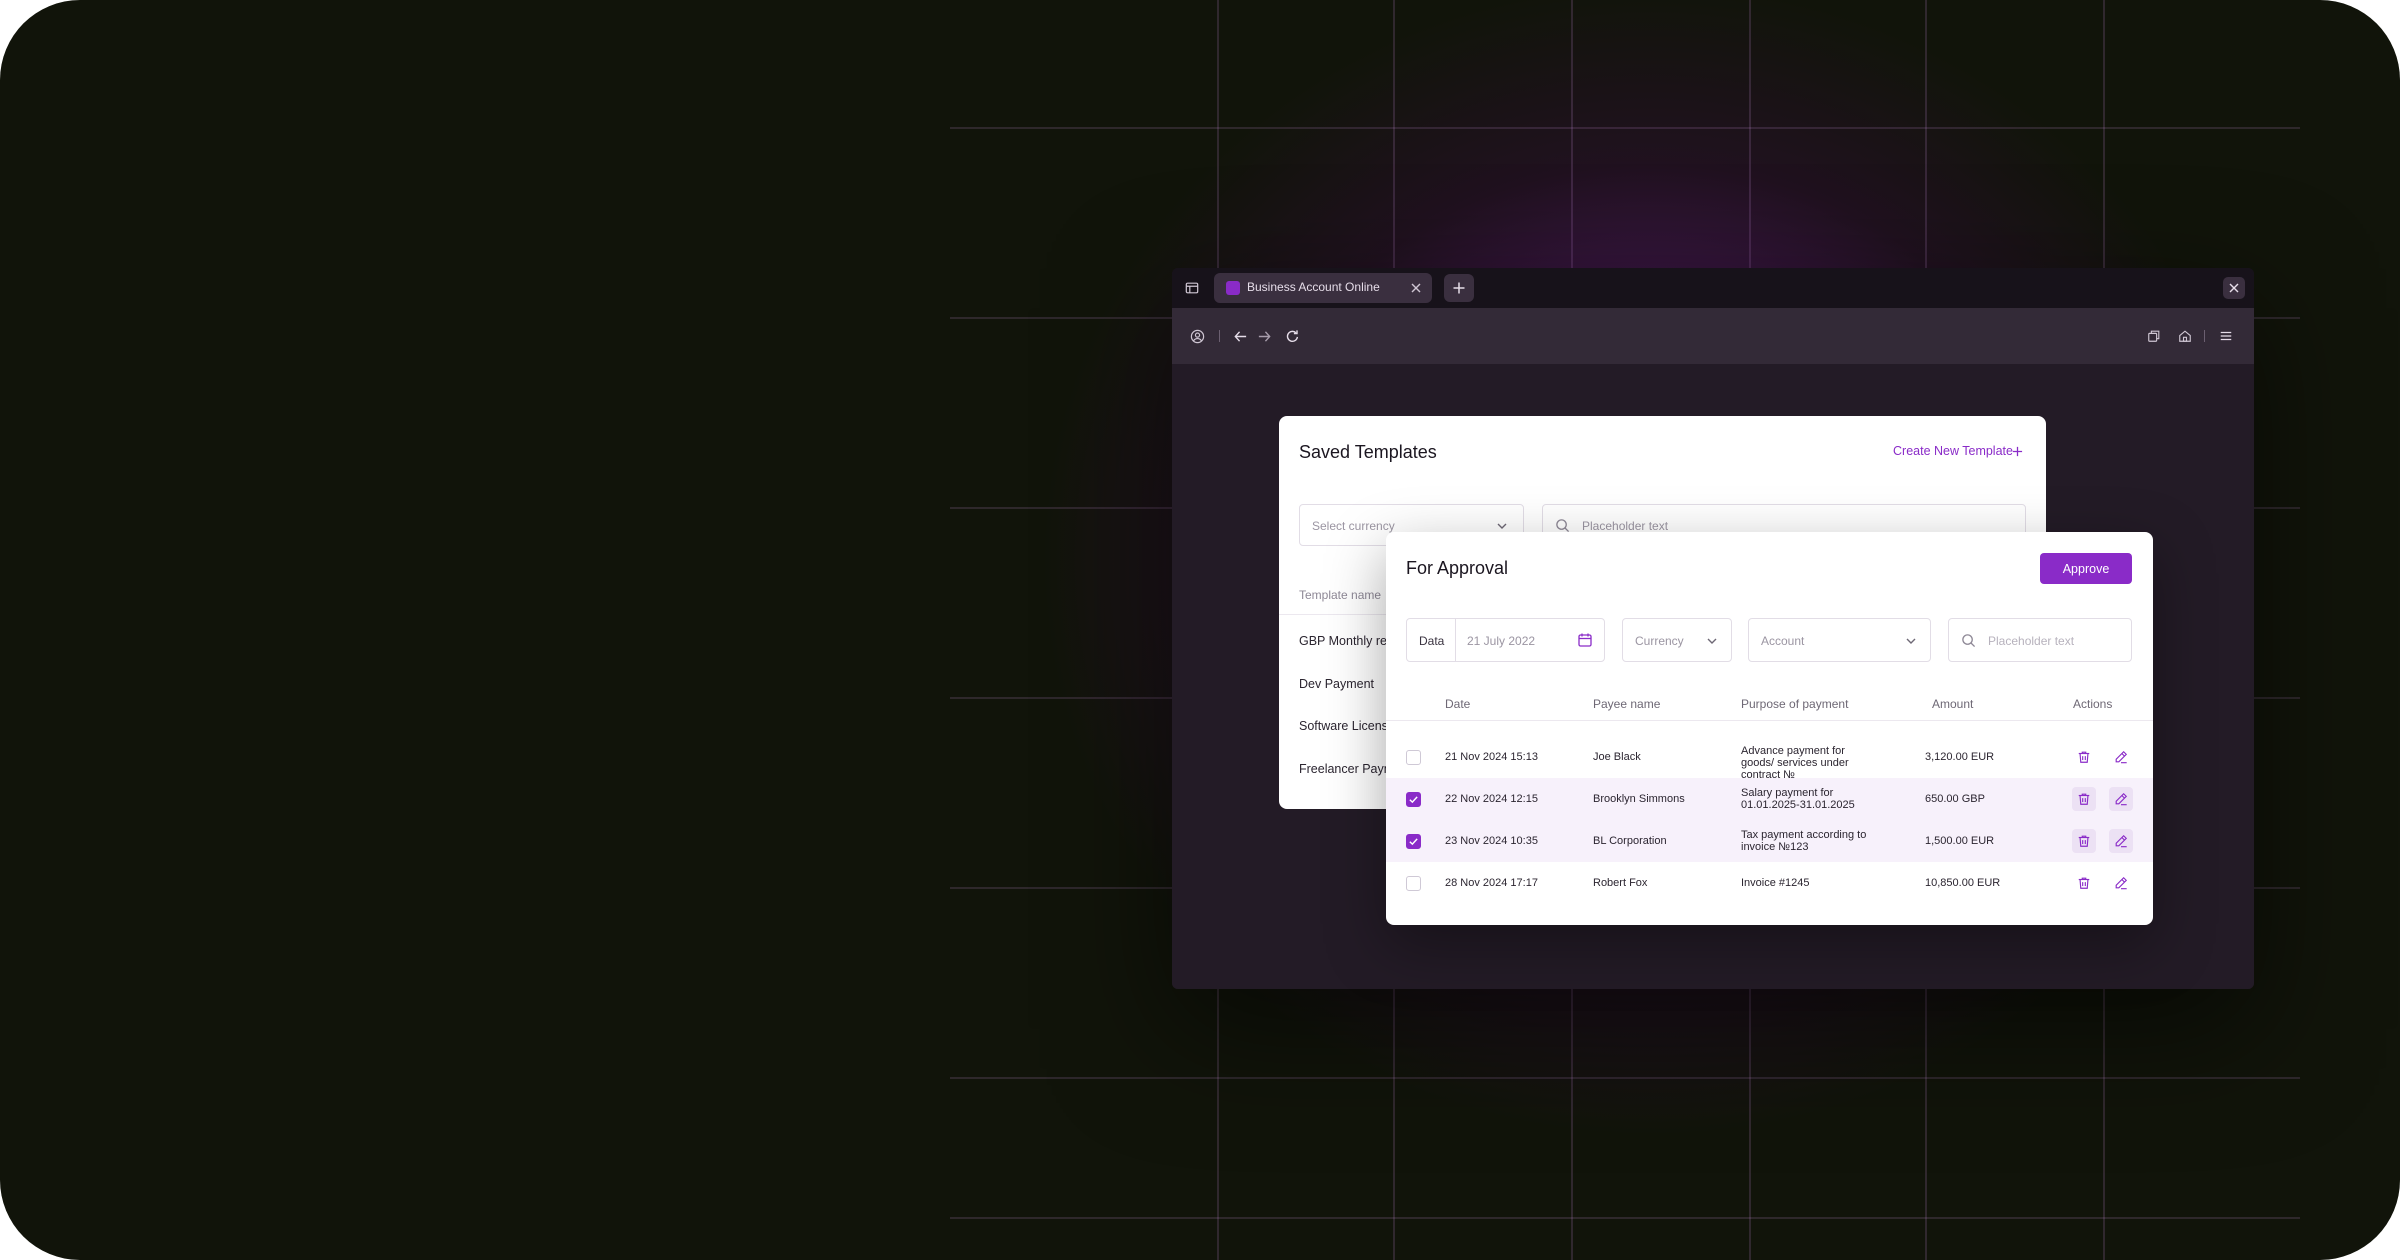 This screenshot has height=1260, width=2400. Describe the element at coordinates (1491, 841) in the screenshot. I see `row-date: 23 Nov 2024 10:35` at that location.